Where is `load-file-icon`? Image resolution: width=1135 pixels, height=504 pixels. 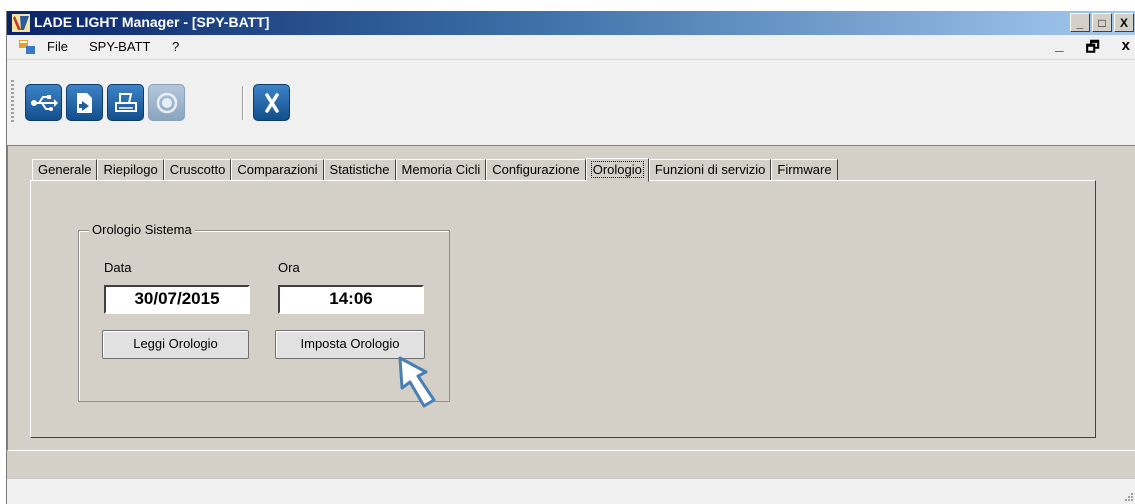
load-file-icon is located at coordinates (84, 102).